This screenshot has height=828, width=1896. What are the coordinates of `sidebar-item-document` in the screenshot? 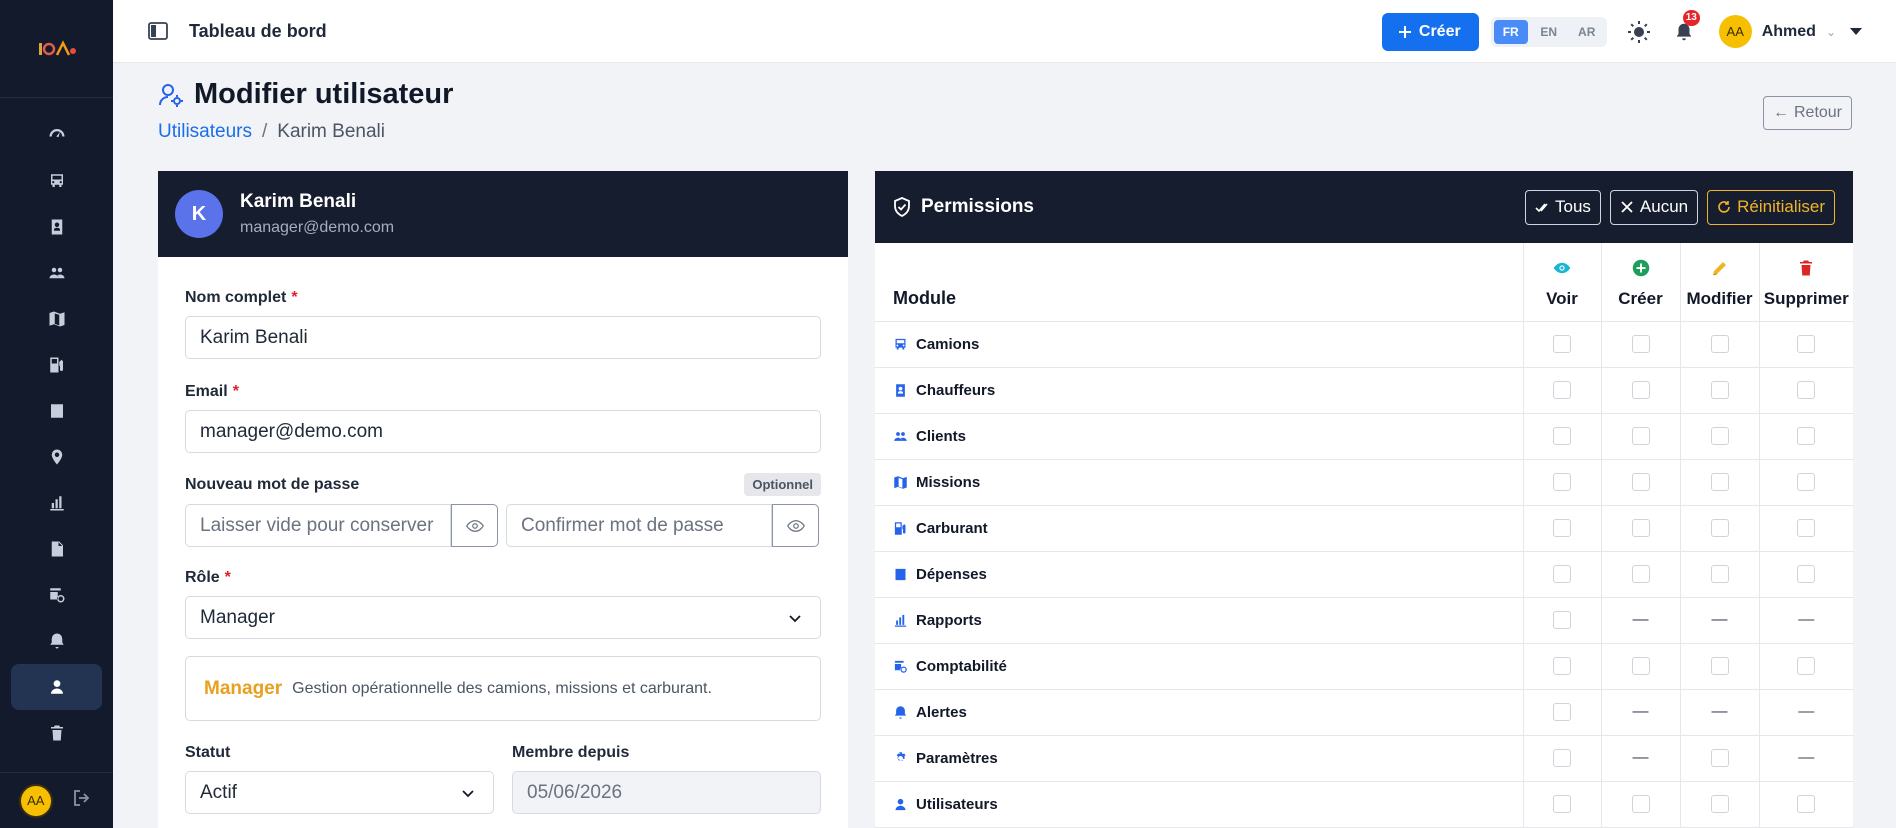 It's located at (56, 549).